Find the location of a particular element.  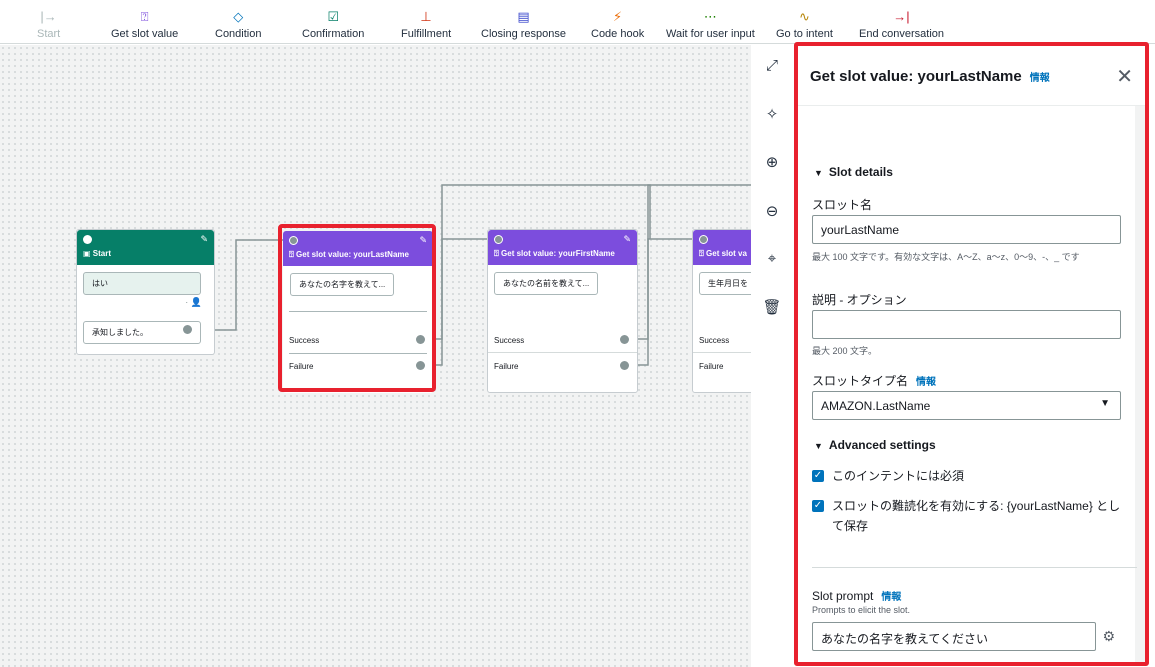

start-node-header: ✎ ▣ Start is located at coordinates (145, 247).